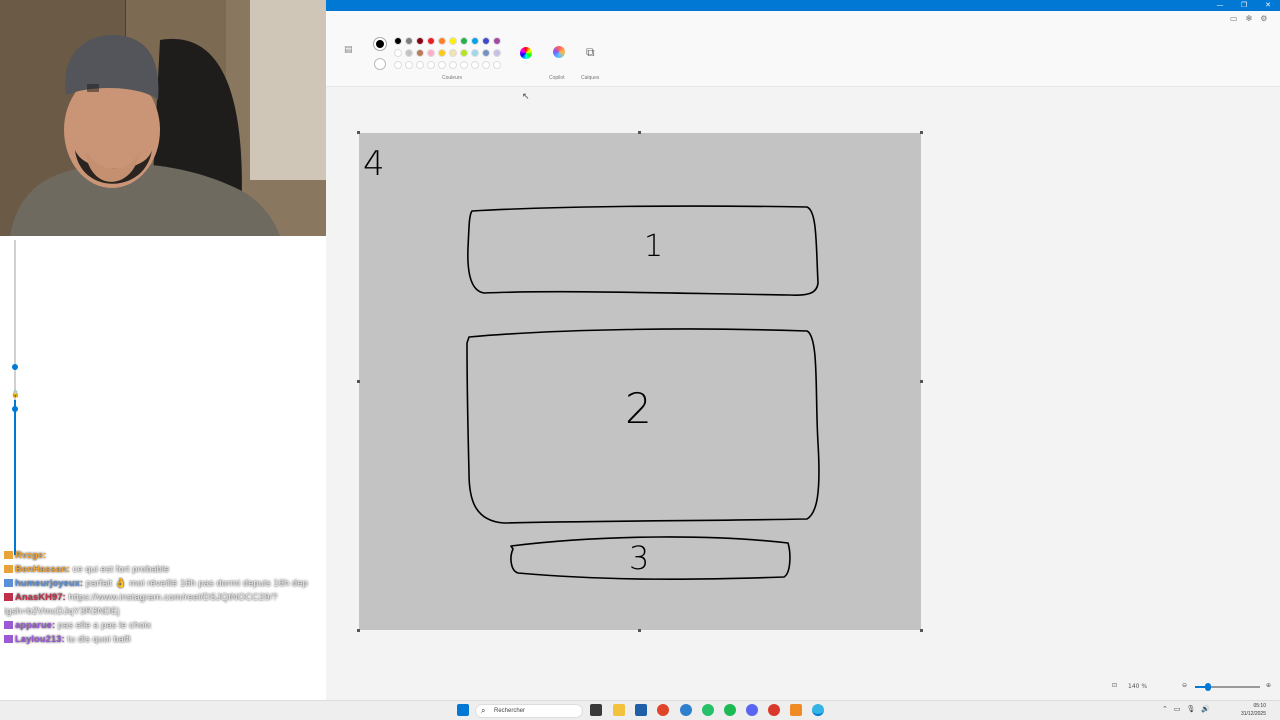 Image resolution: width=1280 pixels, height=720 pixels. Describe the element at coordinates (165, 570) in the screenshot. I see `chat-message: BenHassan: ce qui est fort probable` at that location.